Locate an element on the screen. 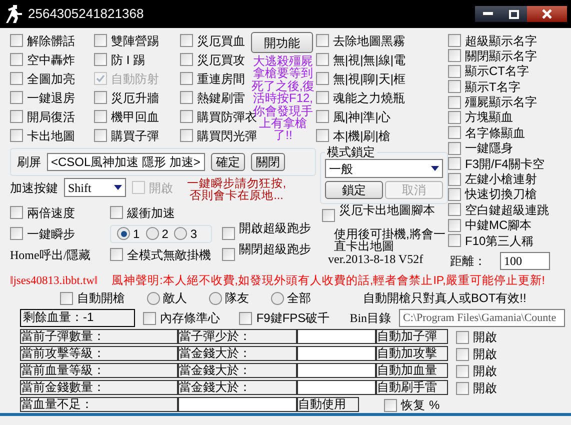 The image size is (571, 425). bin-path-field: C:\Program Files\Gamania\Counte is located at coordinates (482, 318).